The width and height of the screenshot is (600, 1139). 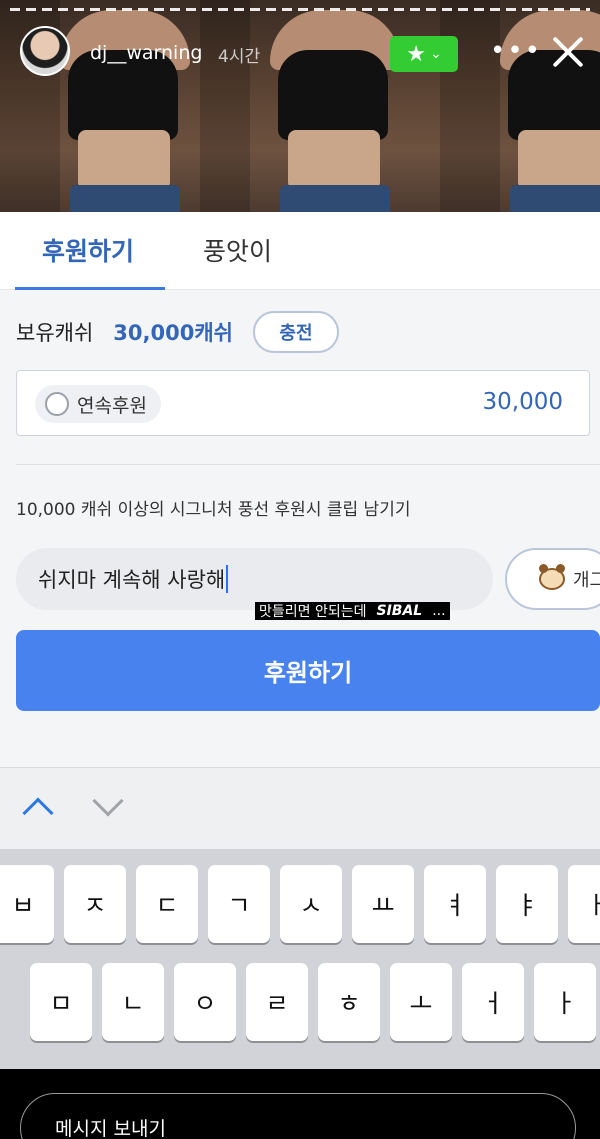 What do you see at coordinates (586, 580) in the screenshot?
I see `emote-label: 개그` at bounding box center [586, 580].